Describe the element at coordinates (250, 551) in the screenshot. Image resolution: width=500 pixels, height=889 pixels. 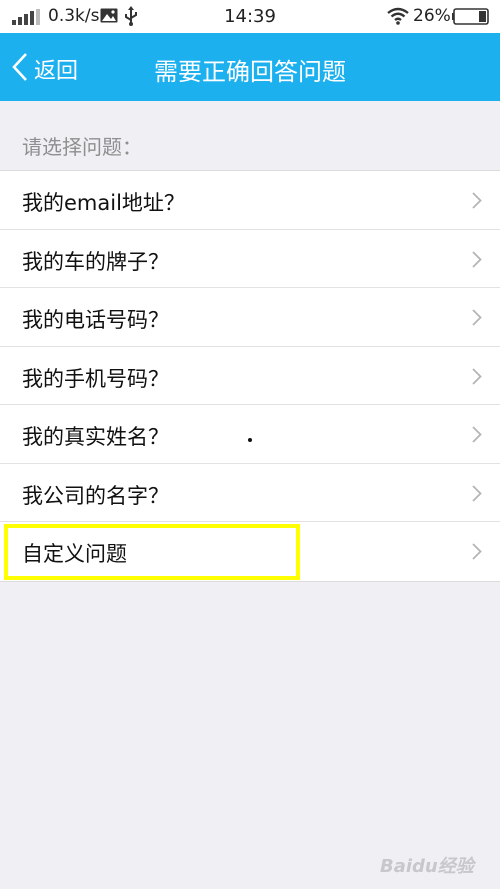
I see `list-item-custom-question: 自定义问题` at that location.